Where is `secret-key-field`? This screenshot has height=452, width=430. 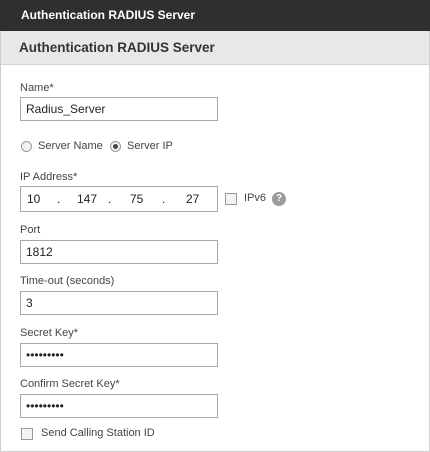
secret-key-field is located at coordinates (119, 355).